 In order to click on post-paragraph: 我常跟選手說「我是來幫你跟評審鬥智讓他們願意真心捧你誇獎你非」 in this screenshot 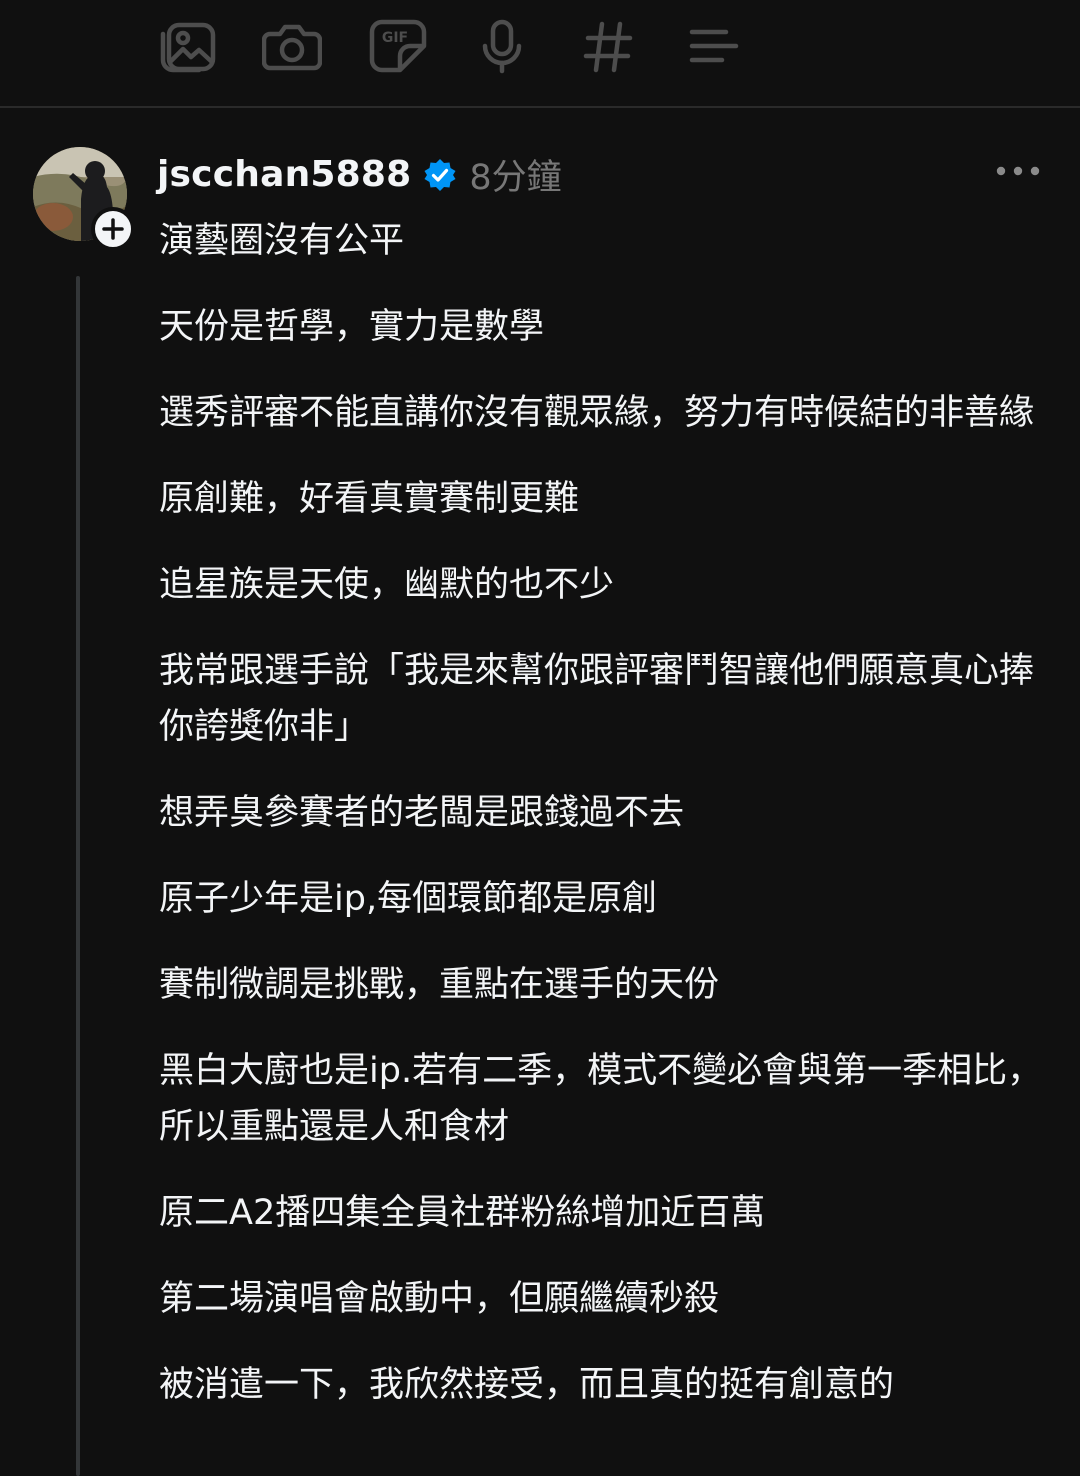, I will do `click(597, 699)`.